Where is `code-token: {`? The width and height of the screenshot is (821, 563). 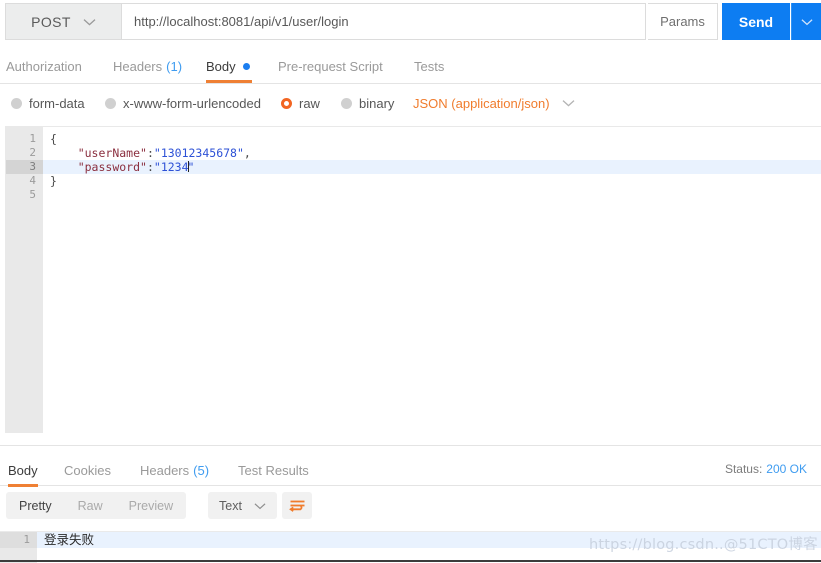 code-token: { is located at coordinates (53, 139).